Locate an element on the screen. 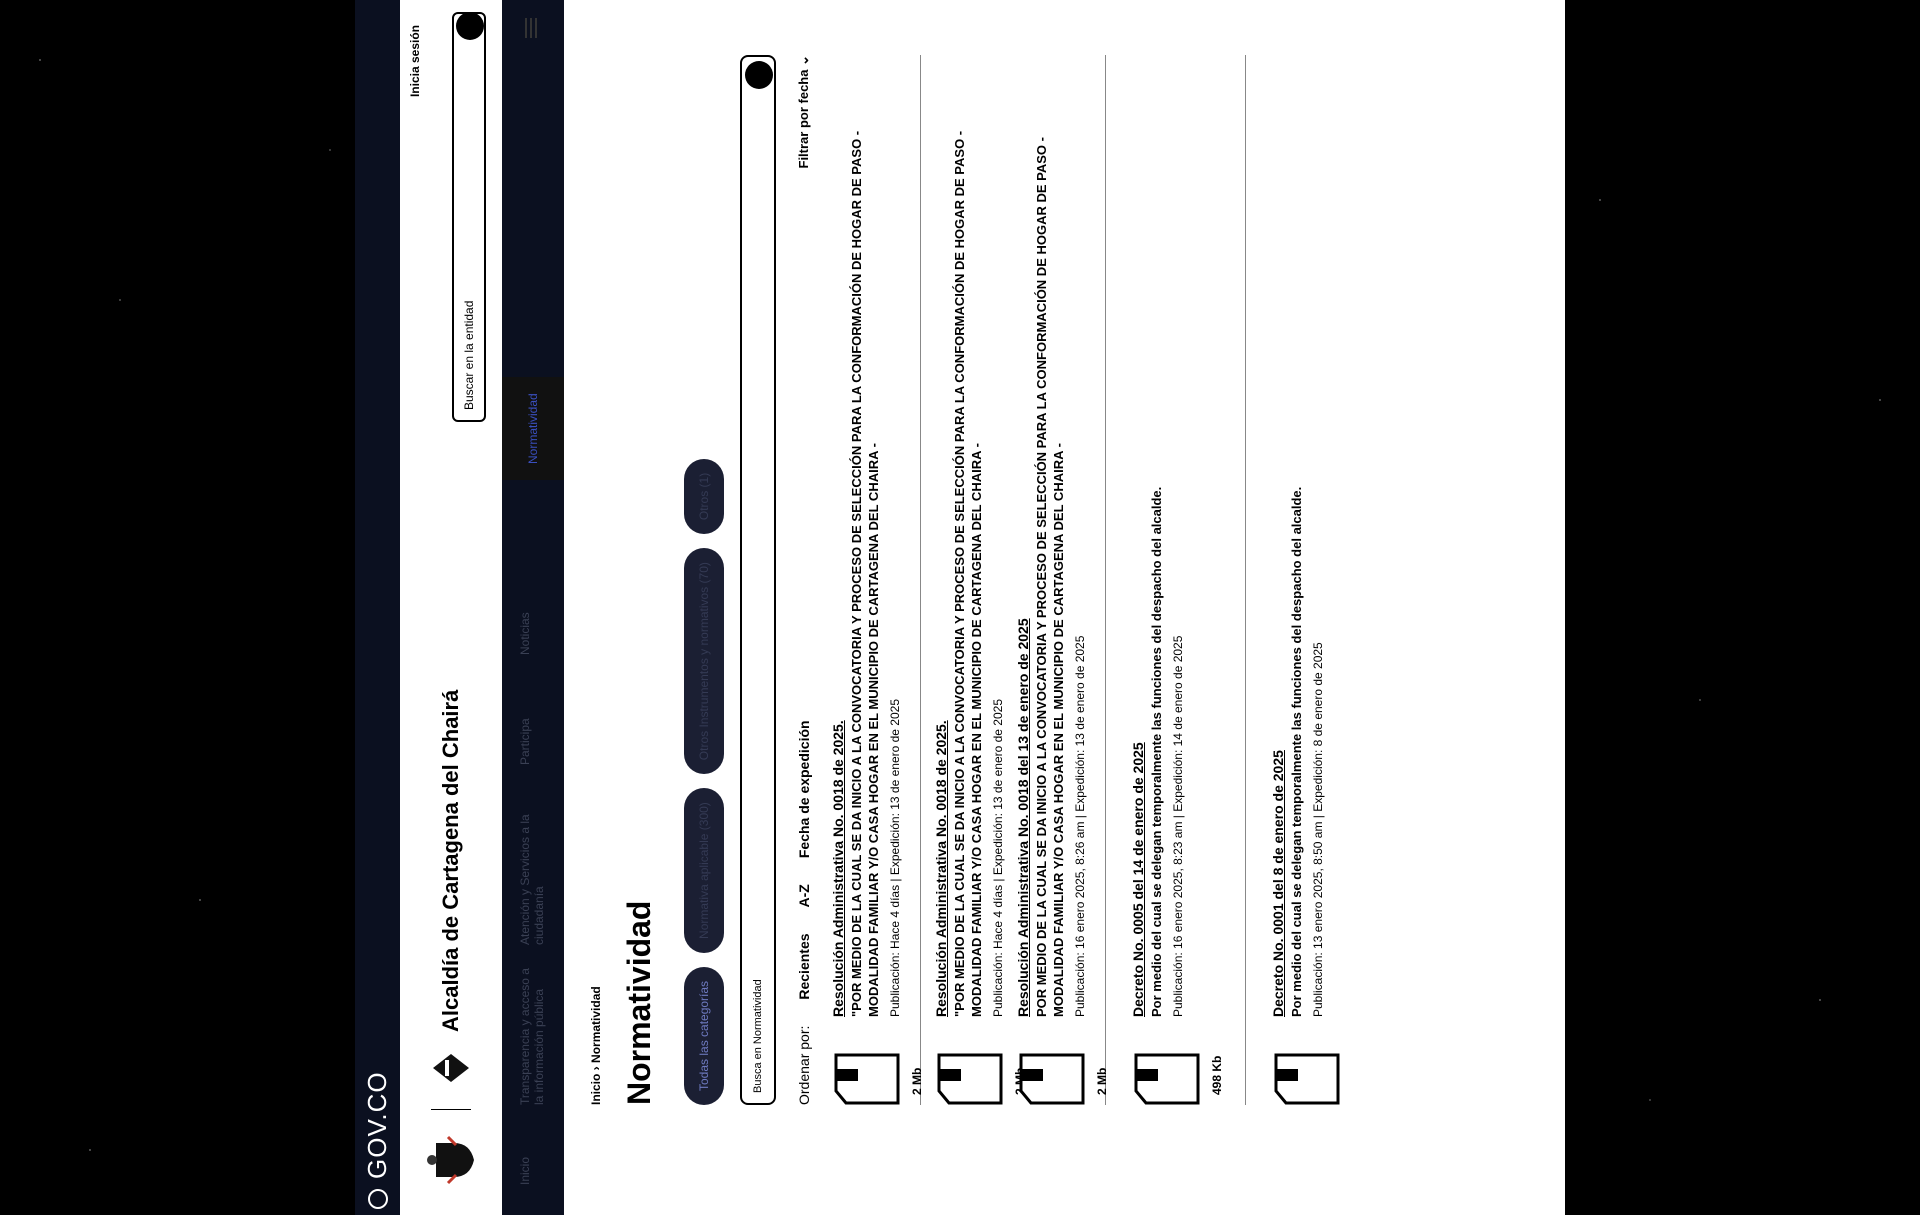 Image resolution: width=1920 pixels, height=1215 pixels. mayor-logo-icon is located at coordinates (451, 1068).